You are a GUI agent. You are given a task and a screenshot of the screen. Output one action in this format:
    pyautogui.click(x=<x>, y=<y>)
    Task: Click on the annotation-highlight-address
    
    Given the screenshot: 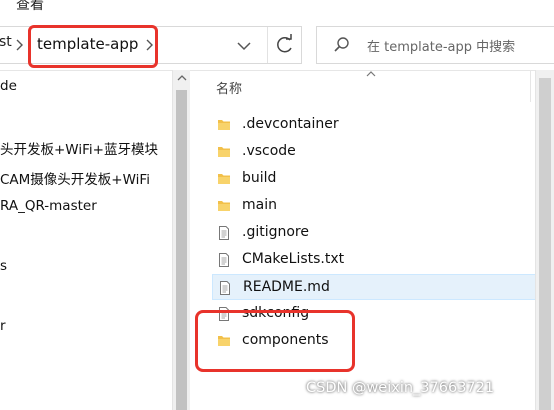 What is the action you would take?
    pyautogui.click(x=93, y=46)
    